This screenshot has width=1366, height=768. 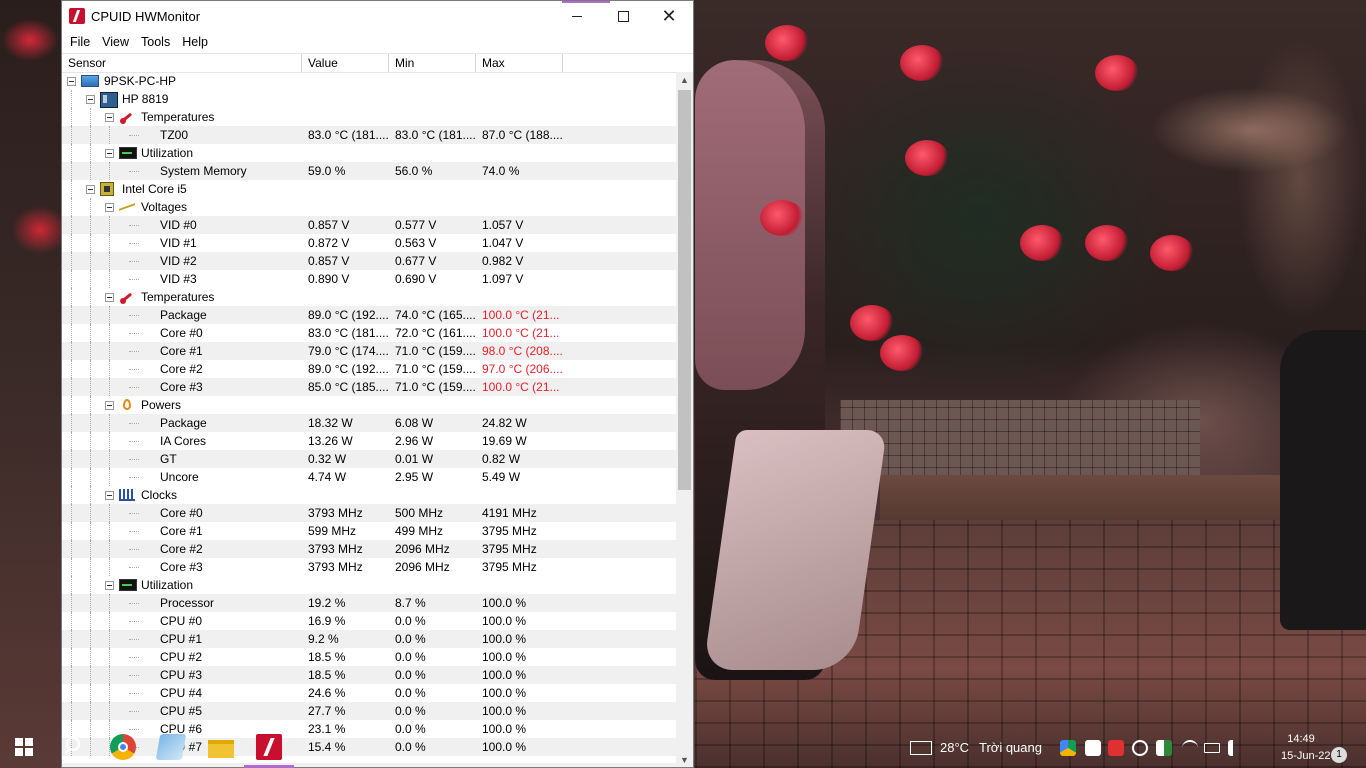 I want to click on wifi-icon, so click(x=1190, y=748).